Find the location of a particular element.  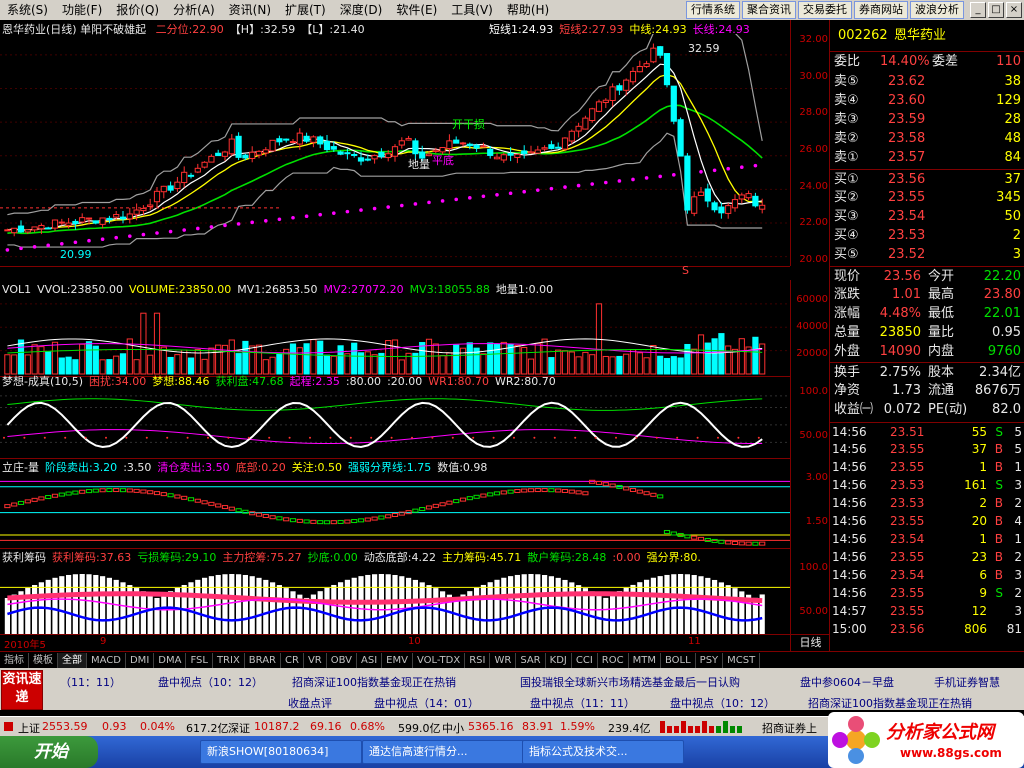

tick-price: 23.53 is located at coordinates (907, 485).